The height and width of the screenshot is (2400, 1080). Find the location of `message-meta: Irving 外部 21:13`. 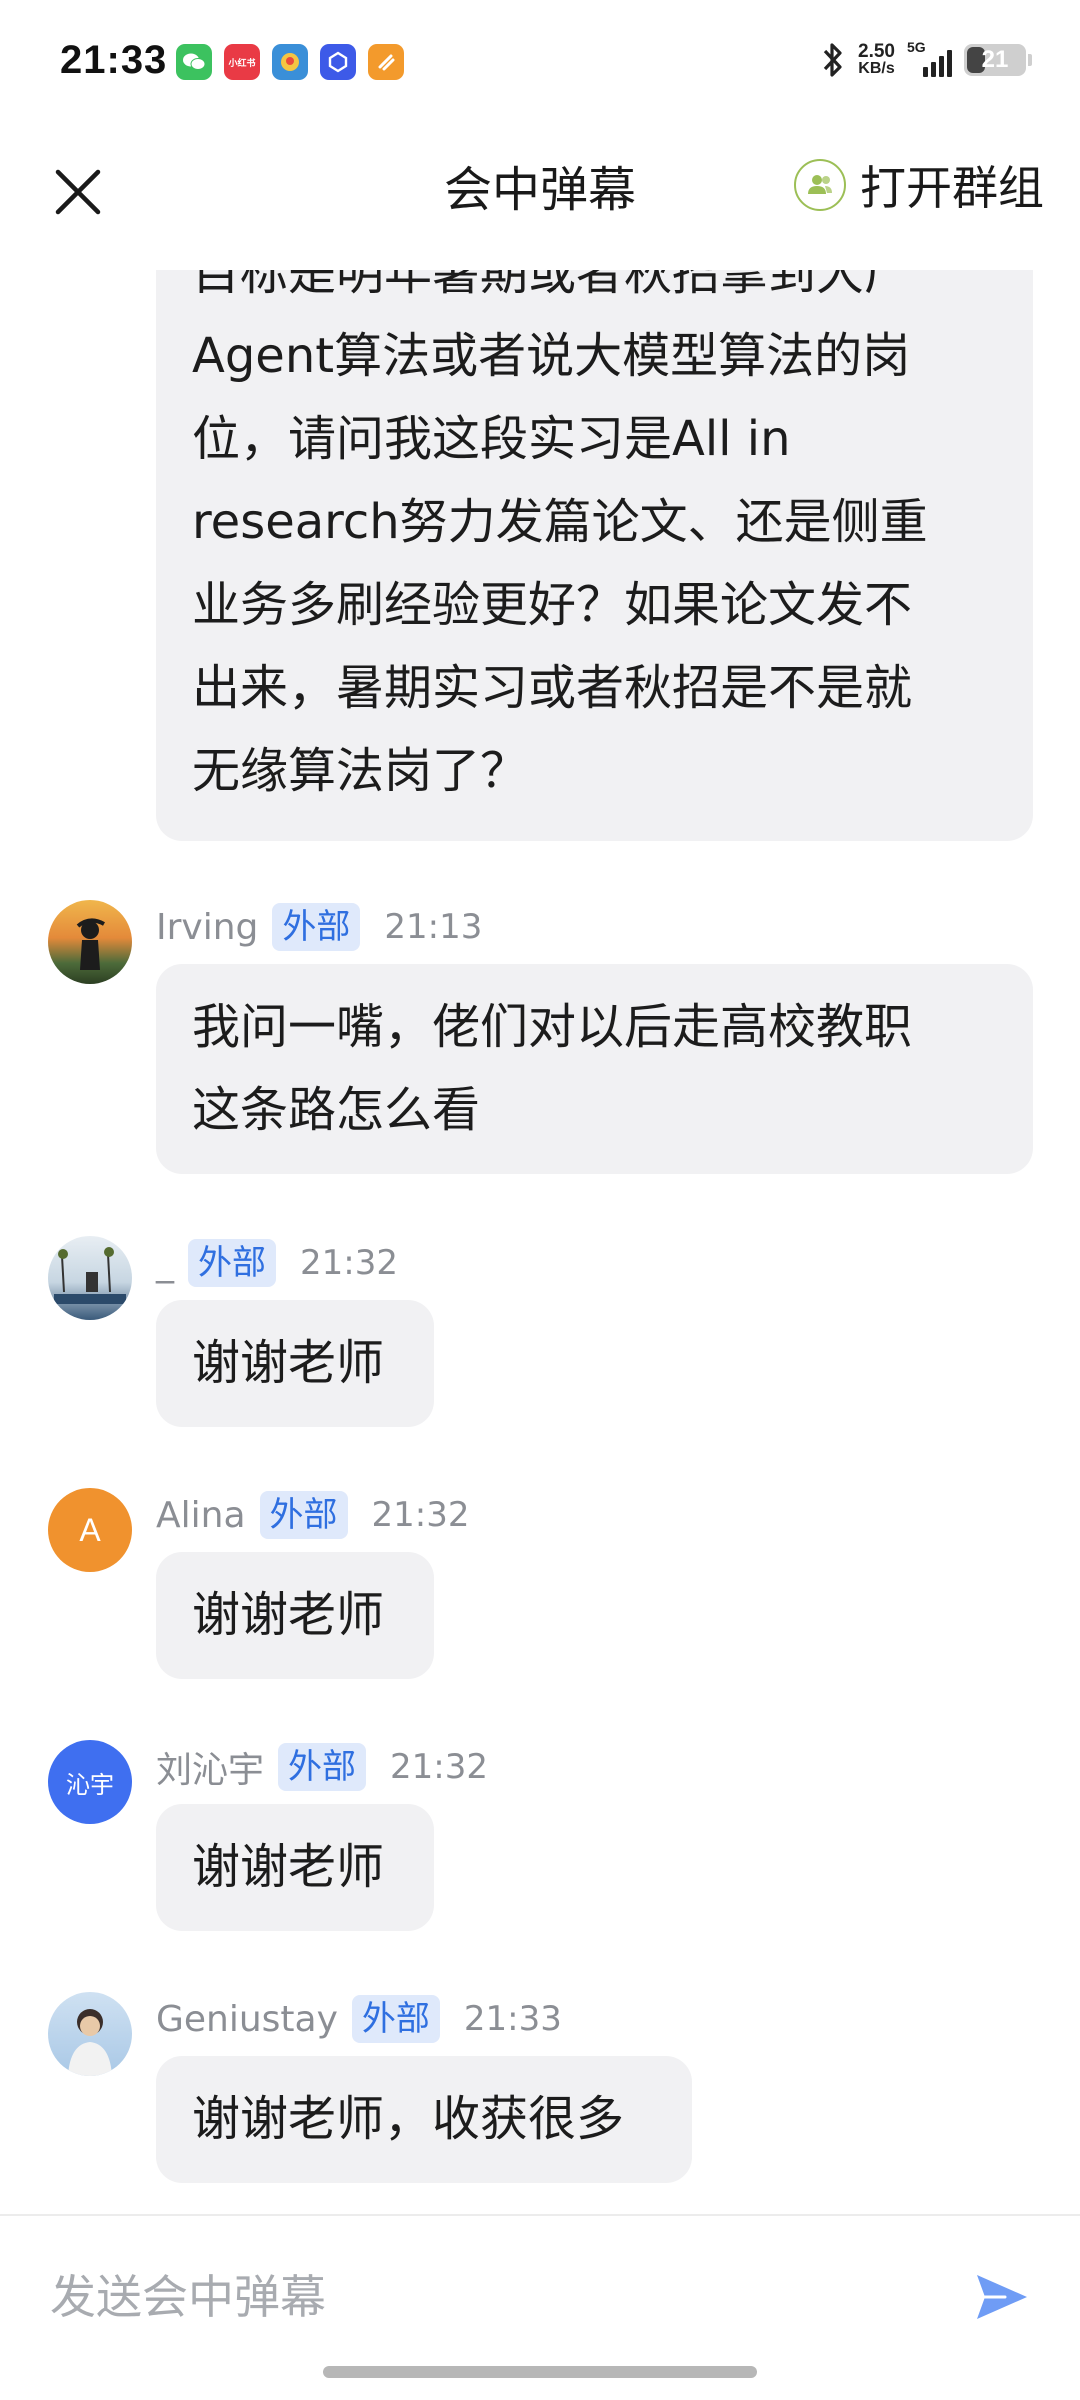

message-meta: Irving 外部 21:13 is located at coordinates (319, 927).